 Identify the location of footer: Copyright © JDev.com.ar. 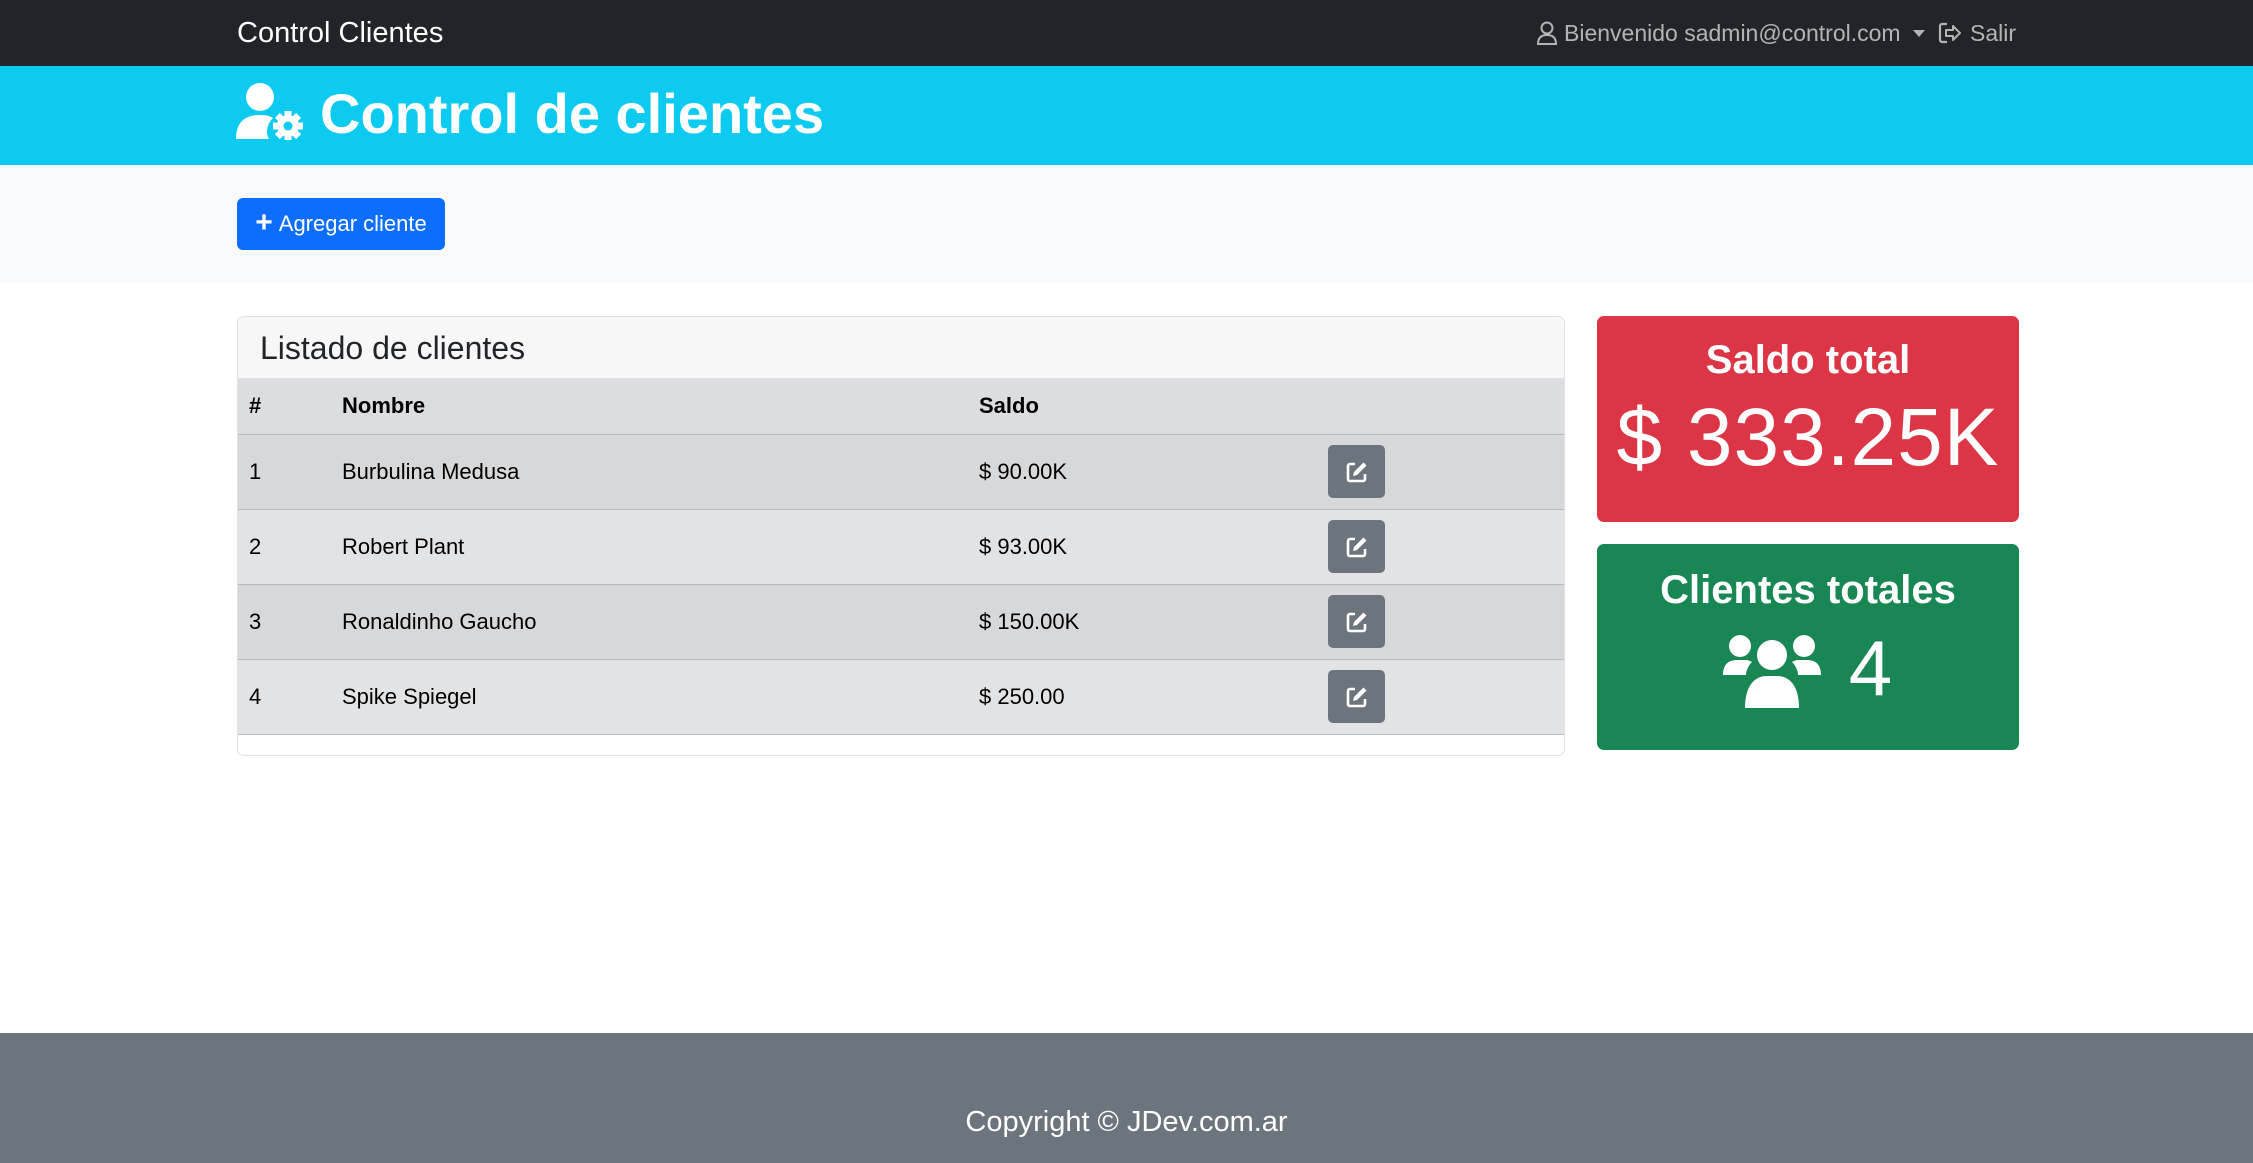
(1126, 1098).